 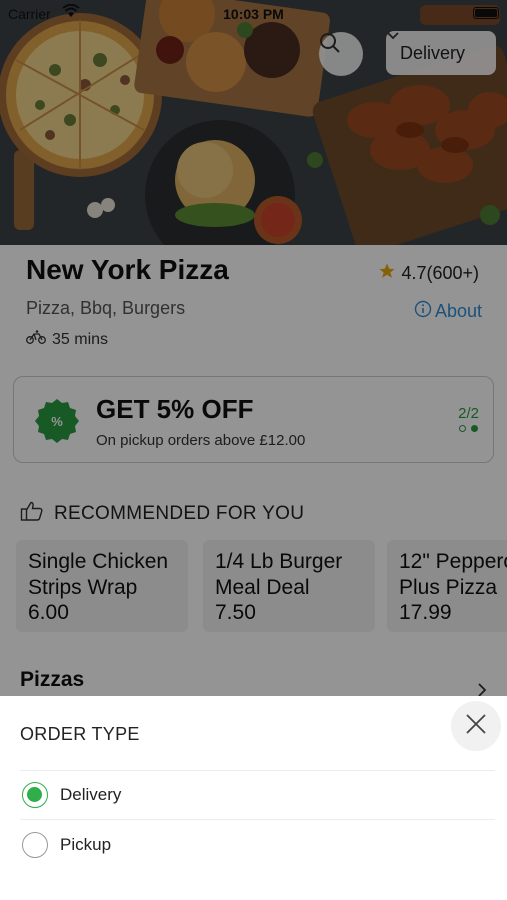 What do you see at coordinates (80, 734) in the screenshot?
I see `sheet-title: ORDER TYPE` at bounding box center [80, 734].